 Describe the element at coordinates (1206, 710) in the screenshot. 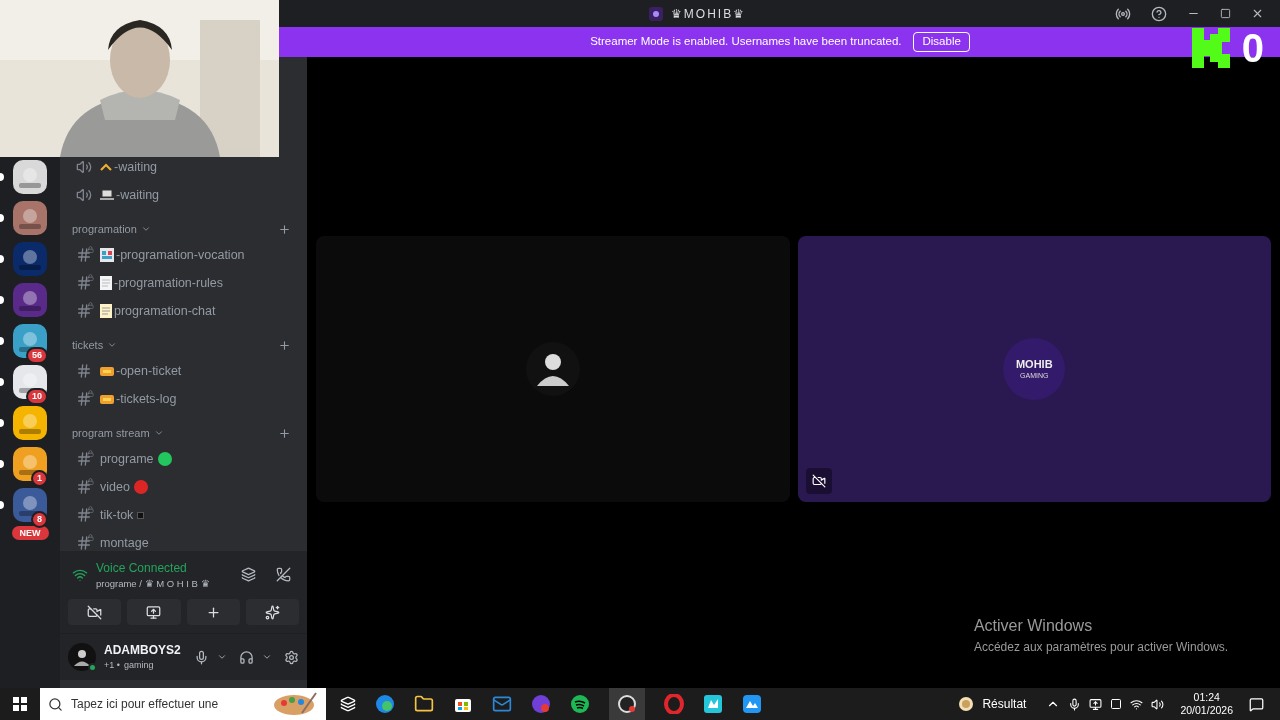

I see `clock-date: 20/01/2026` at that location.